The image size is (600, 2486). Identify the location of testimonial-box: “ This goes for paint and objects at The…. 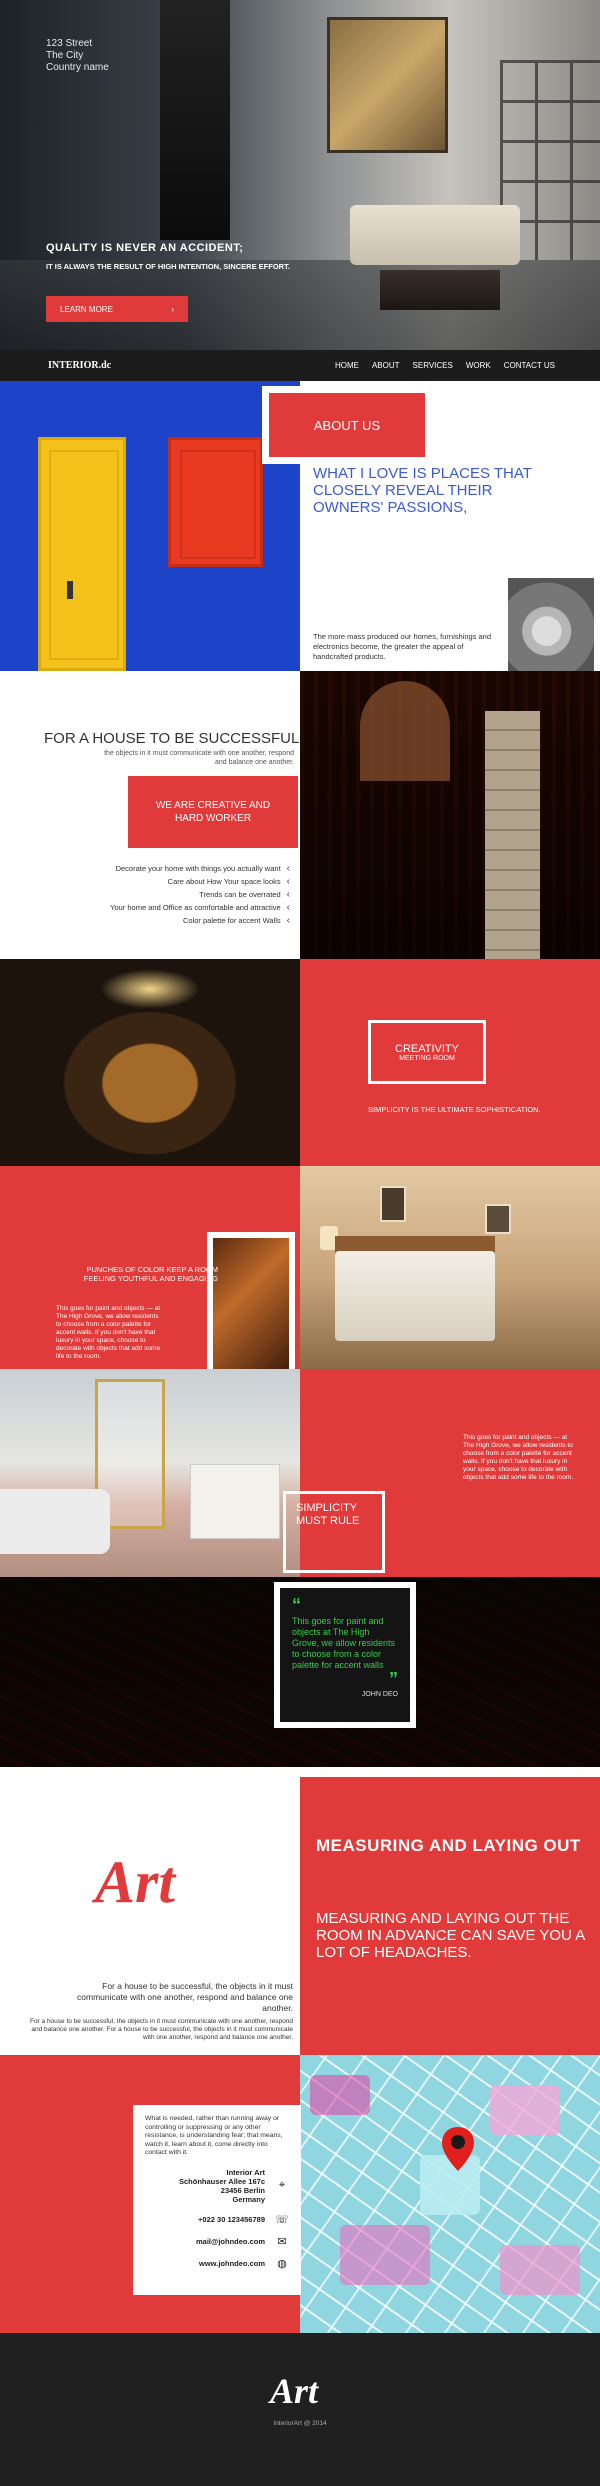
(345, 1655).